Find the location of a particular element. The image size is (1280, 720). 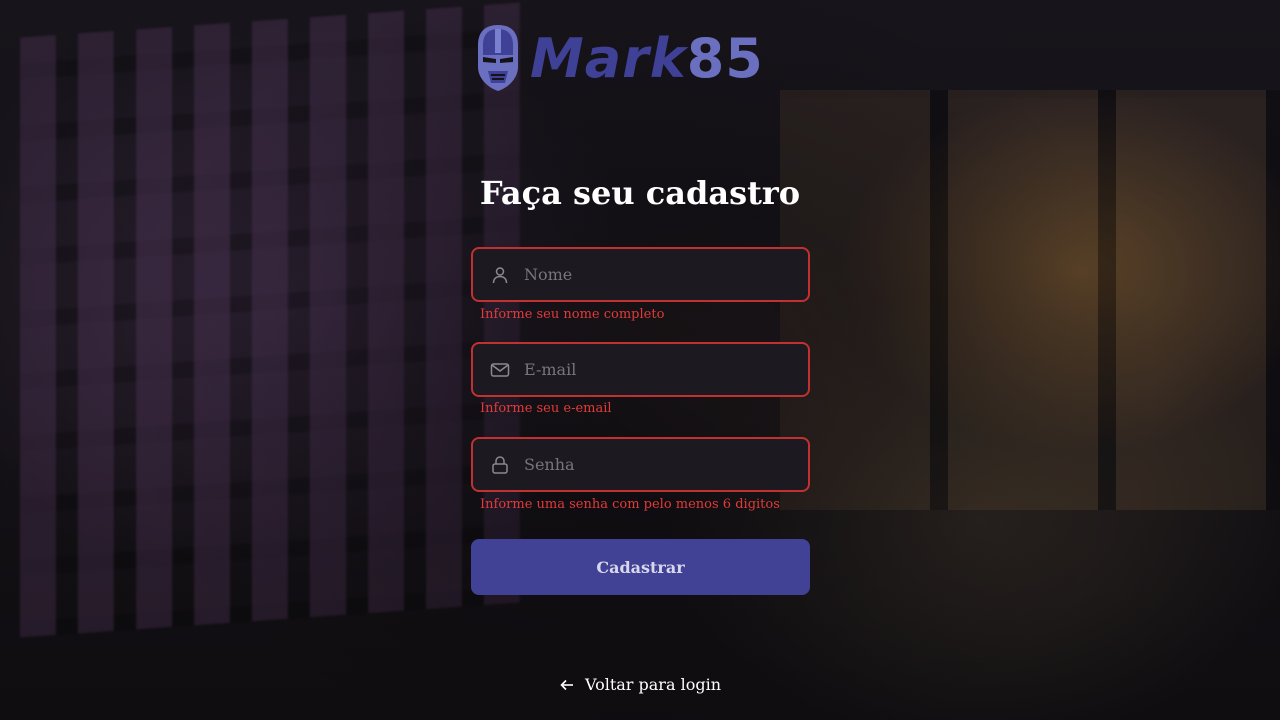

name-input is located at coordinates (666, 274).